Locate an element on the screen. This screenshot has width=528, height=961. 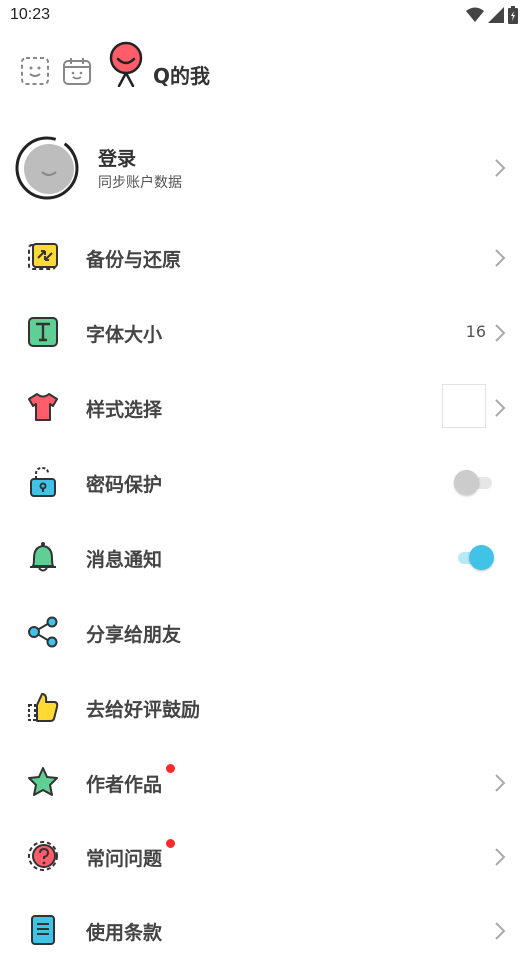
thumbs-up-icon is located at coordinates (43, 707).